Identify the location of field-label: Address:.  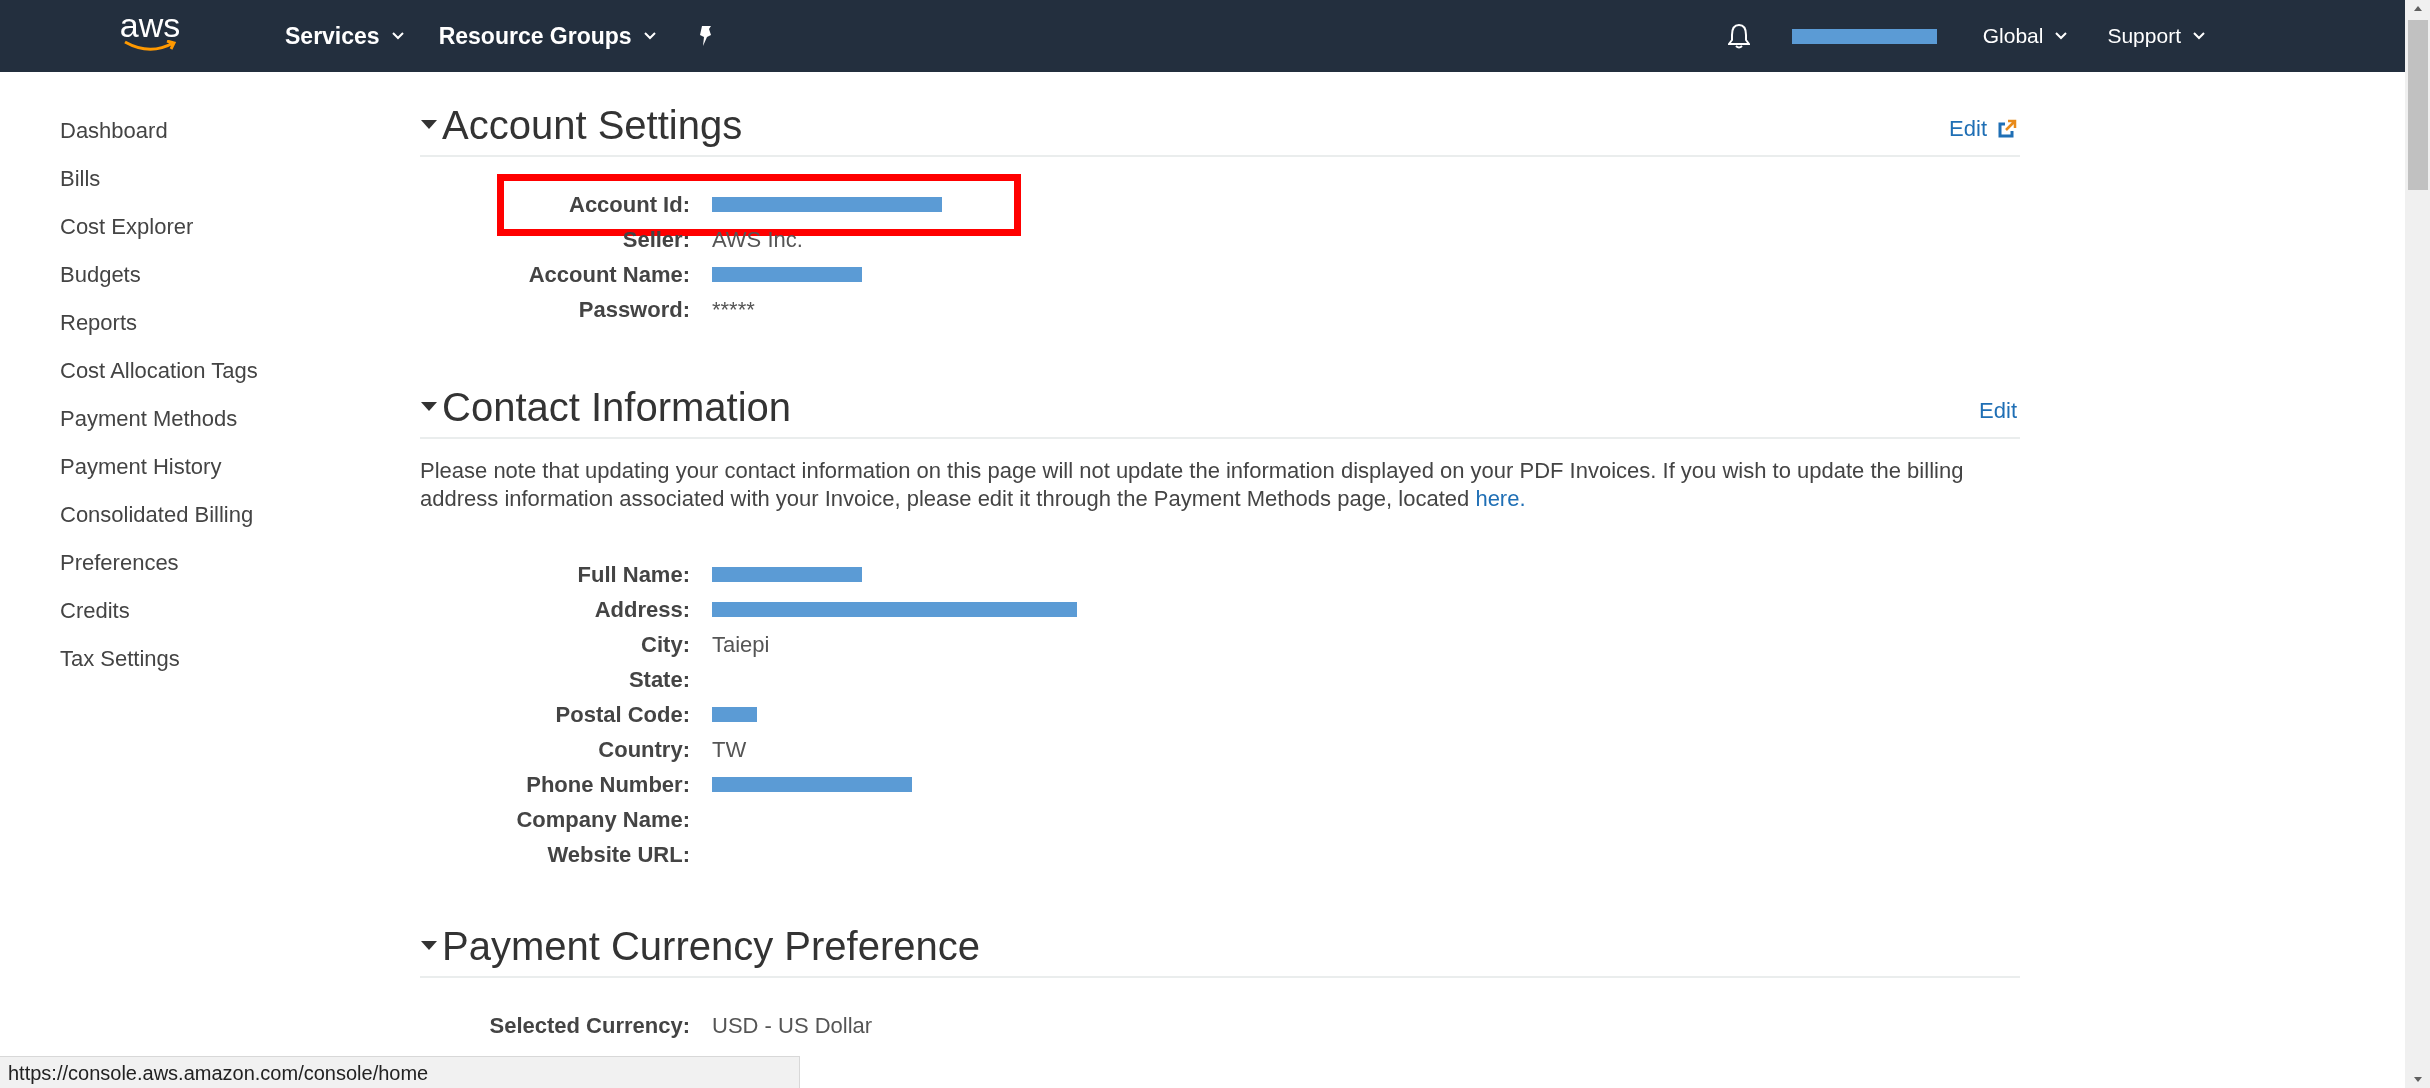
(641, 609).